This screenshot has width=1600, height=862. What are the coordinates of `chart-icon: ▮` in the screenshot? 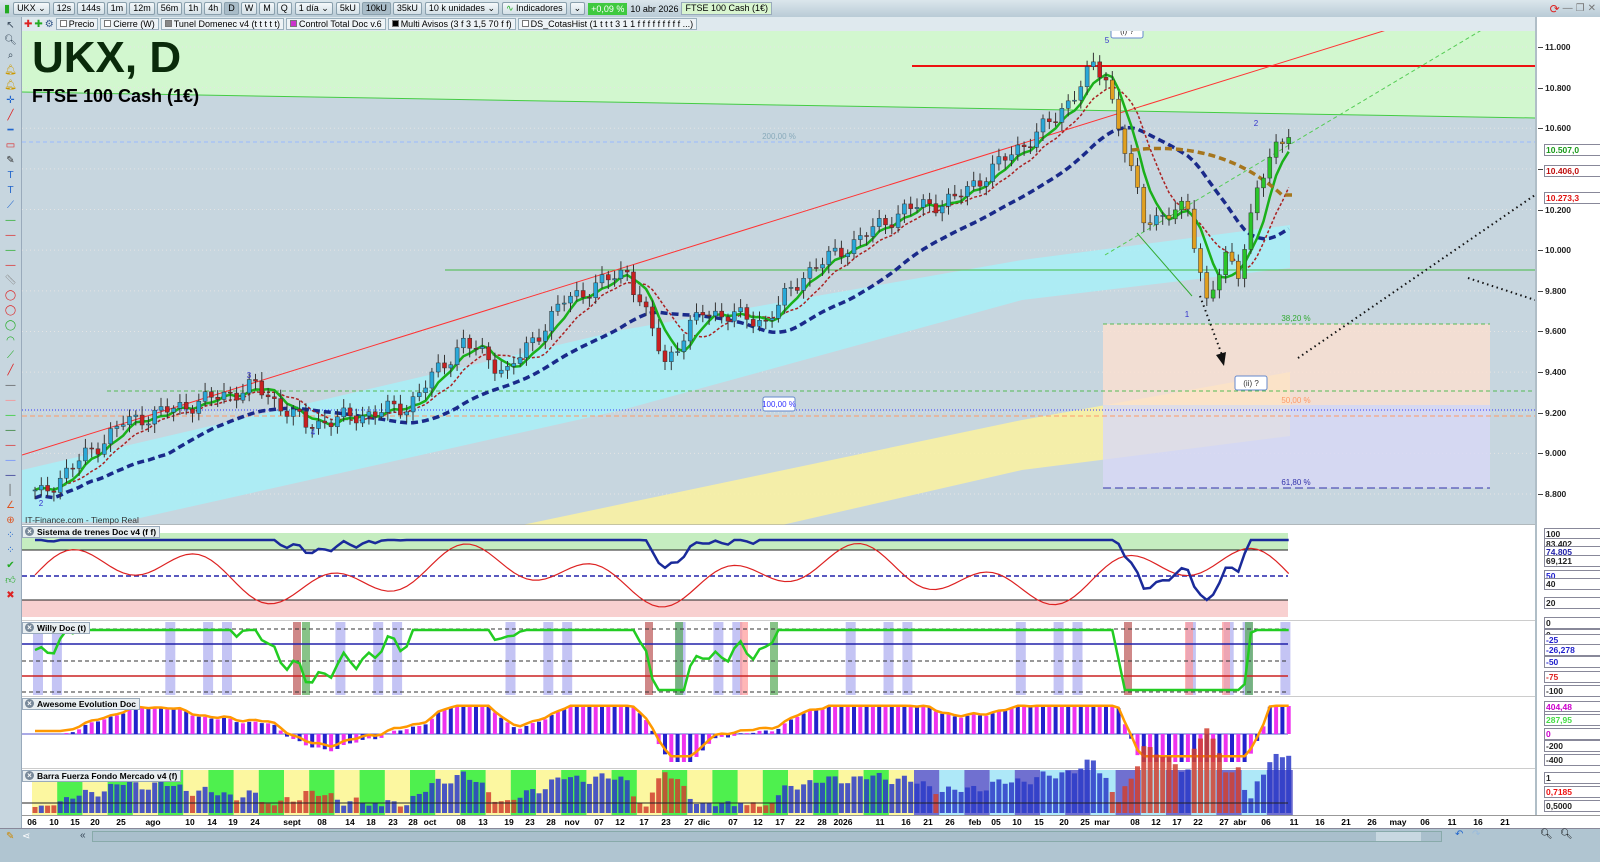 It's located at (7, 8).